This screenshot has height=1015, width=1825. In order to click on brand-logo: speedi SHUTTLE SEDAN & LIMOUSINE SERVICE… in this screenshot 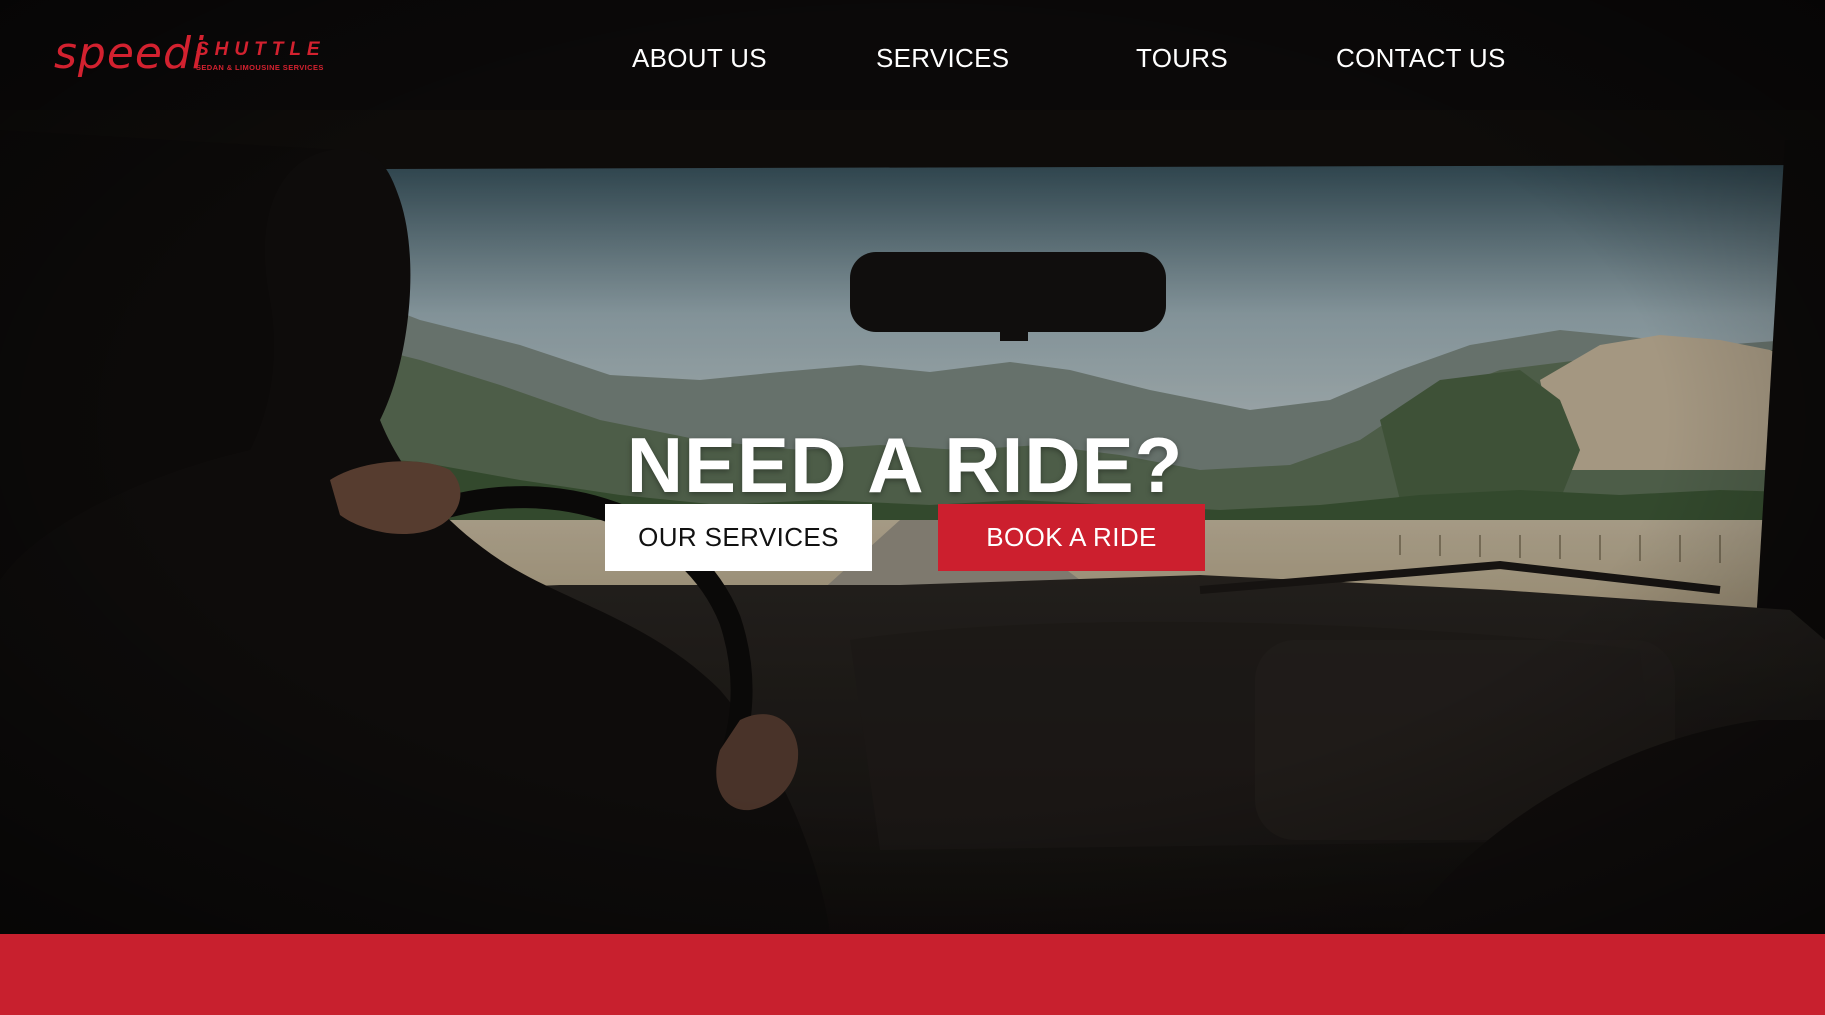, I will do `click(199, 60)`.